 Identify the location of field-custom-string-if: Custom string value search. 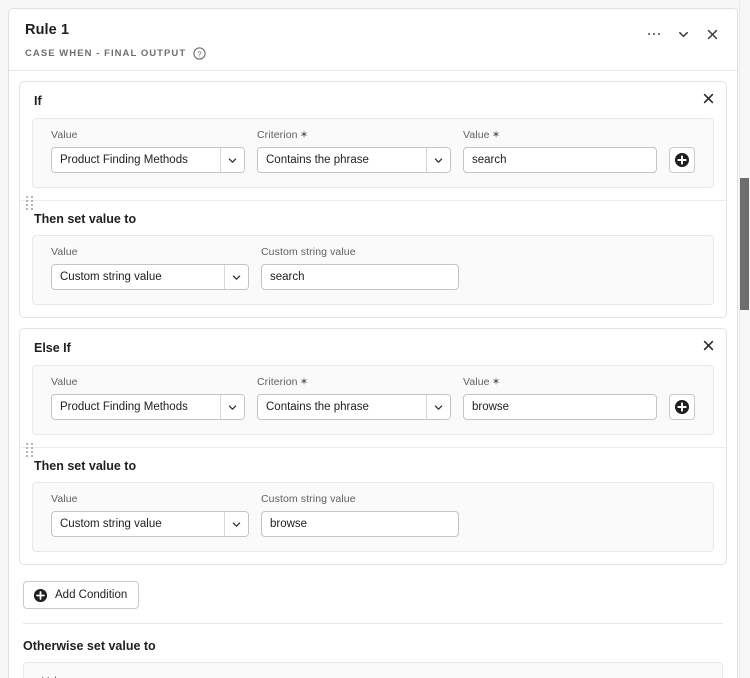
(360, 268).